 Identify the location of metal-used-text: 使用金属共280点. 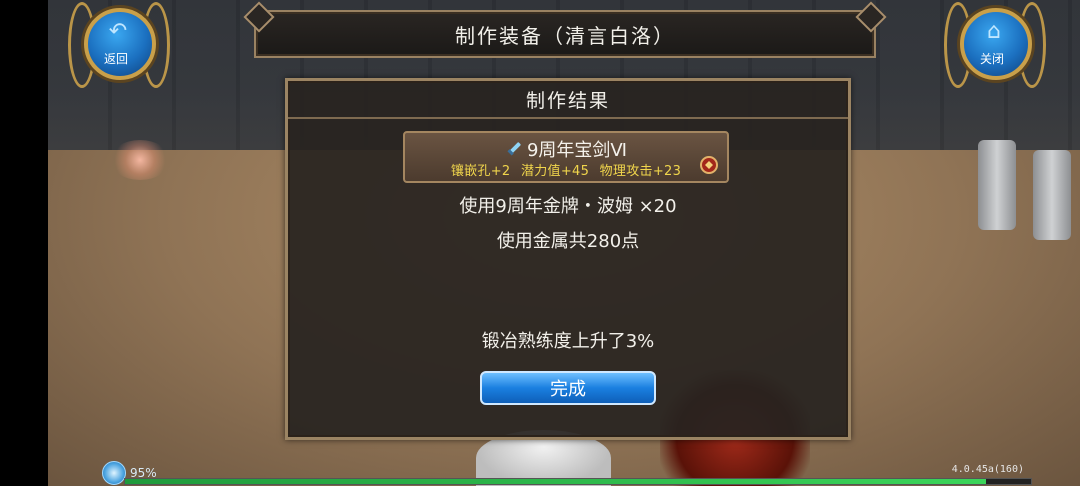
(568, 241).